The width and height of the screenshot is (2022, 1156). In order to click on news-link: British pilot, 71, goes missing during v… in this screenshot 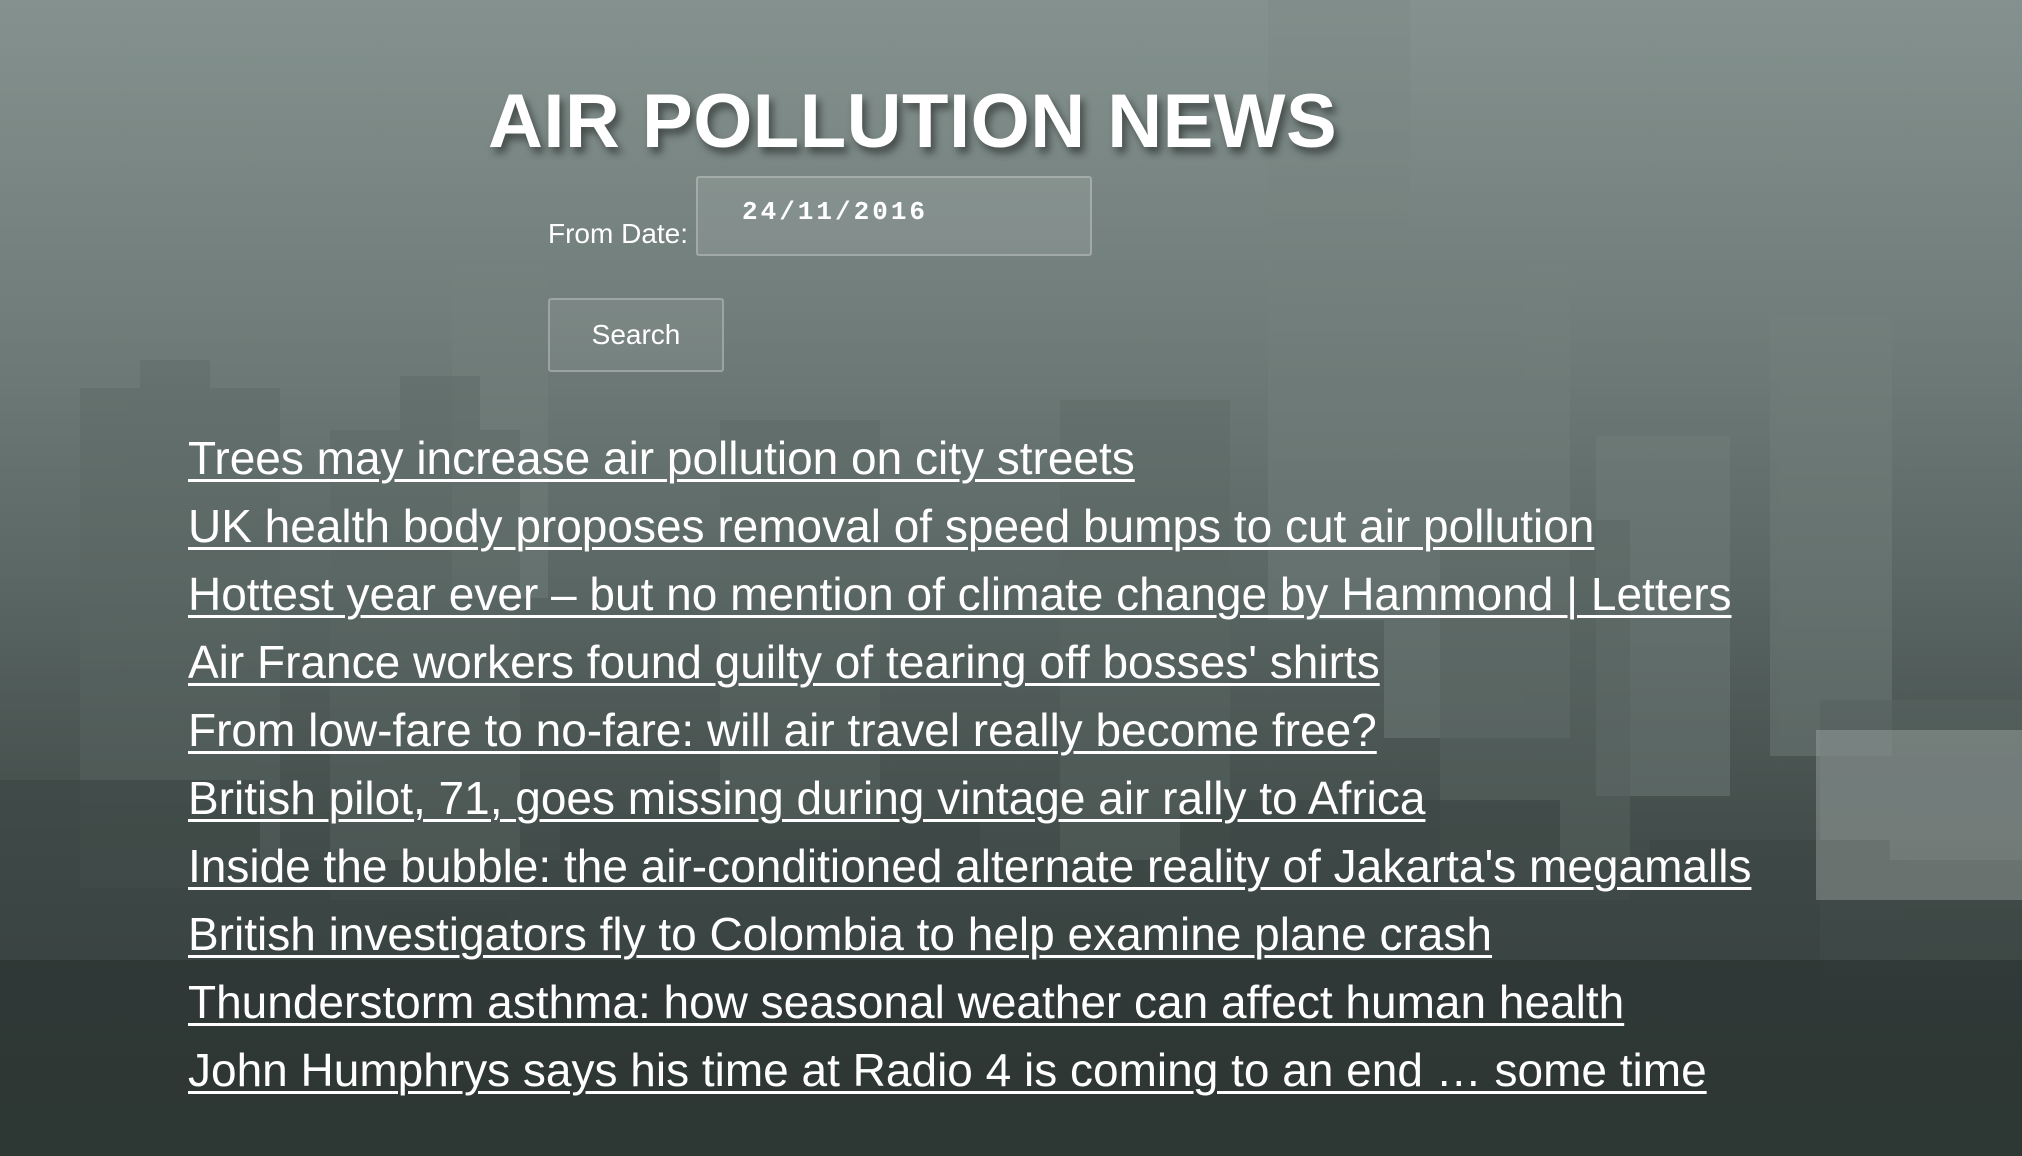, I will do `click(806, 798)`.